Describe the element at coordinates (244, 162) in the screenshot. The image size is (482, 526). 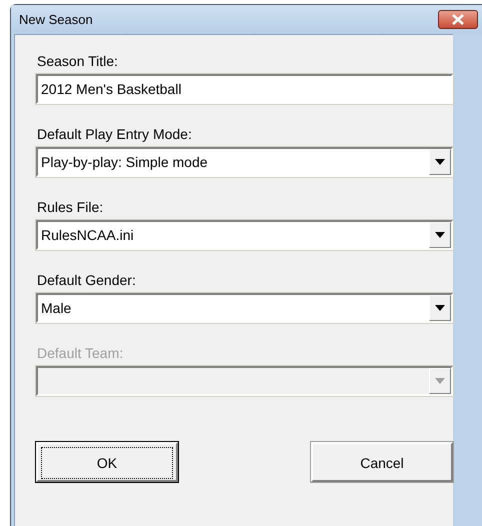
I see `dropdown: Play-by-play: Simple mode` at that location.